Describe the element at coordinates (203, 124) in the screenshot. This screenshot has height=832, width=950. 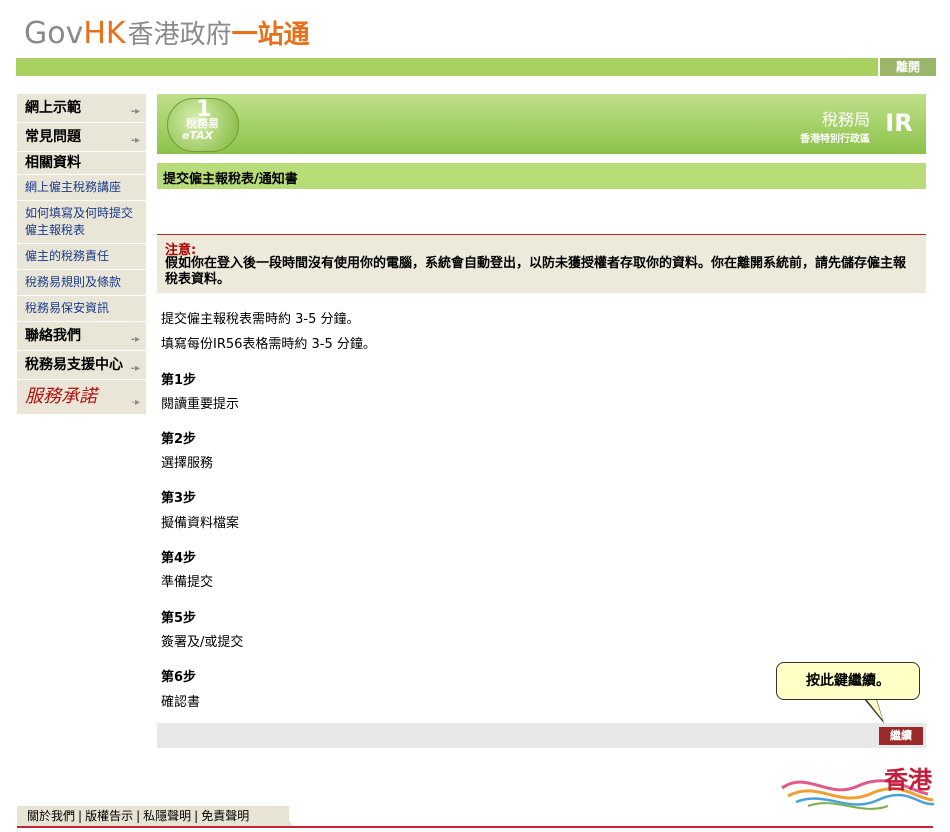
I see `etax-logo: 1 稅務易 eTAX` at that location.